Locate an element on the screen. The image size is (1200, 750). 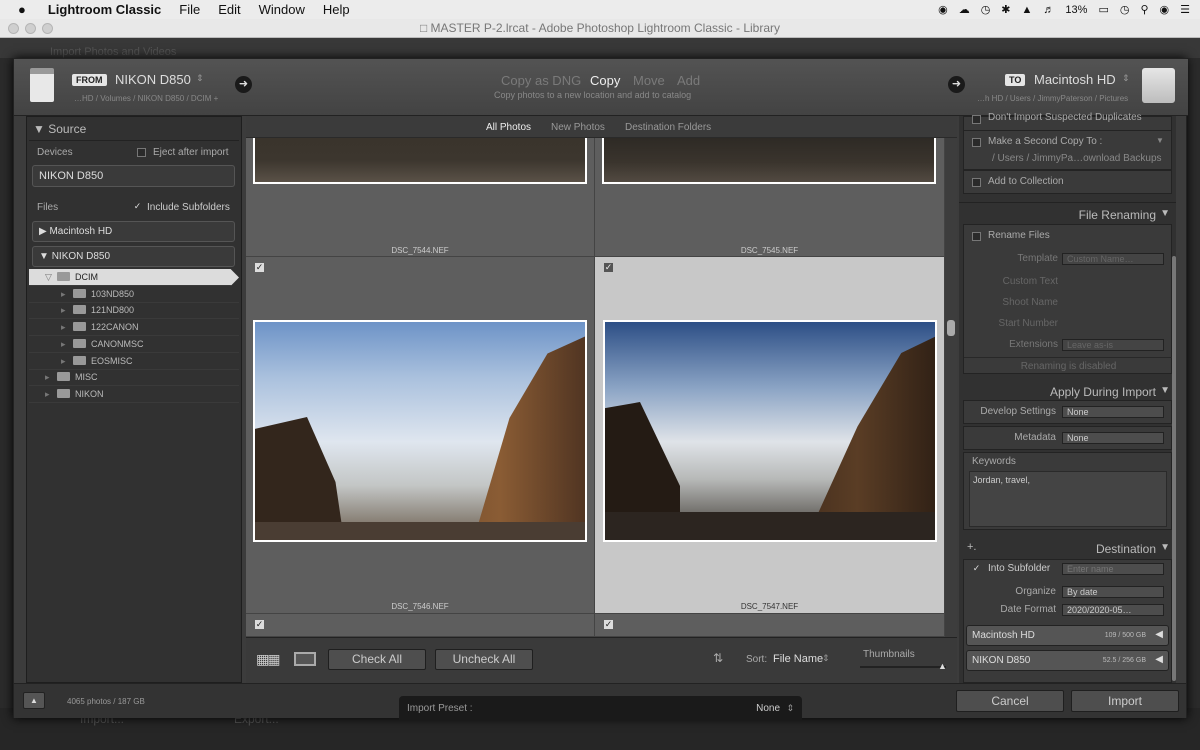
device-item-nikon: NIKON D850 is located at coordinates (133, 176).